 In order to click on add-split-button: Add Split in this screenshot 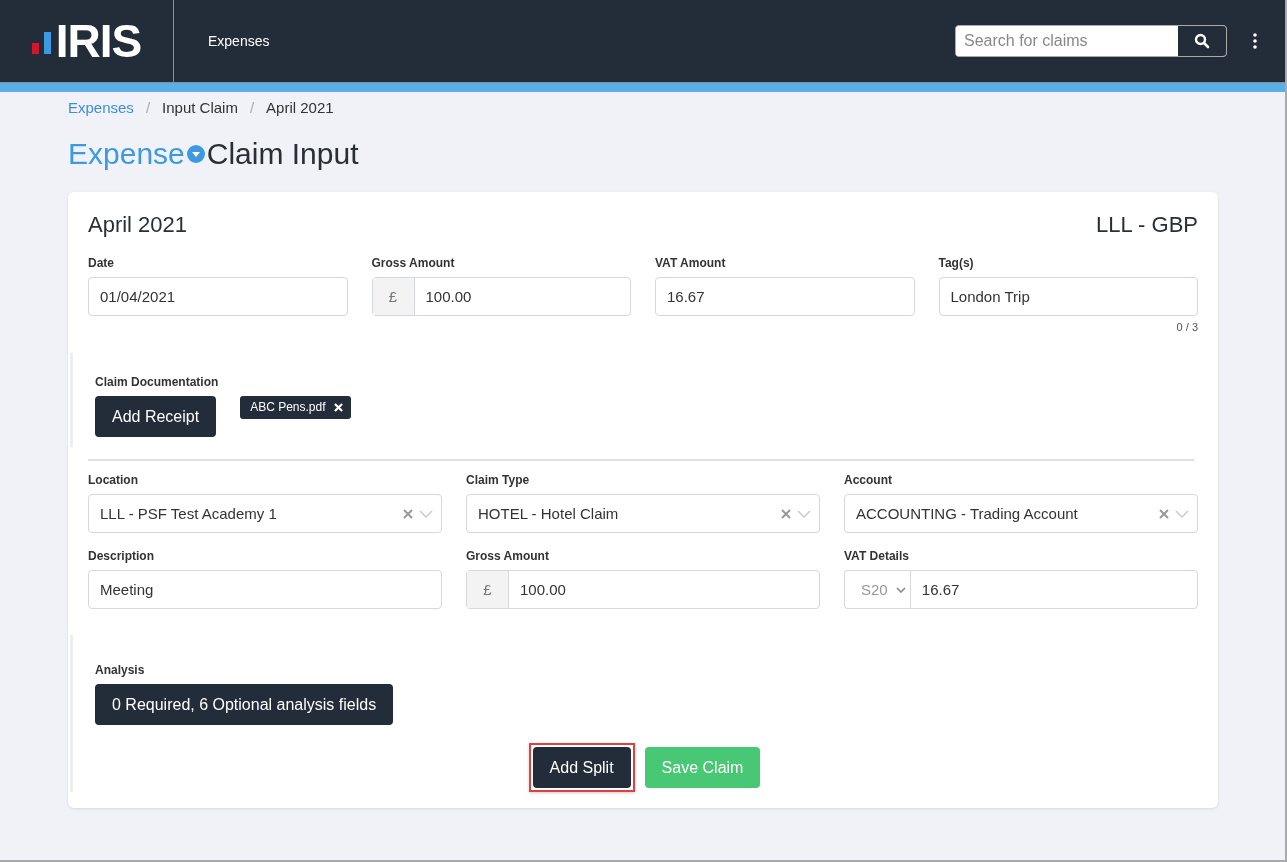, I will do `click(581, 767)`.